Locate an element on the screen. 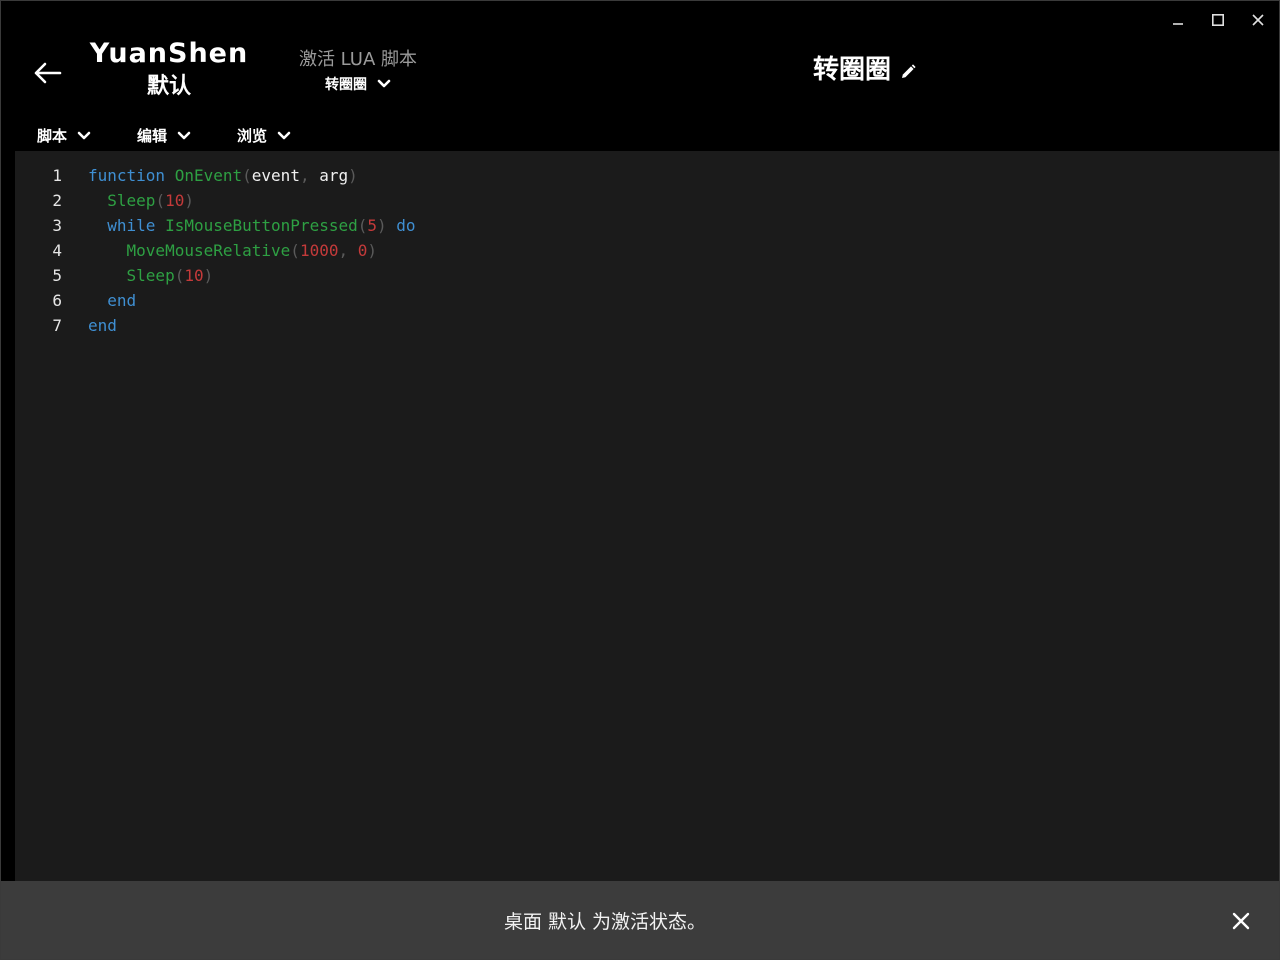 The height and width of the screenshot is (960, 1280). menu-view-label: 浏览 is located at coordinates (252, 136).